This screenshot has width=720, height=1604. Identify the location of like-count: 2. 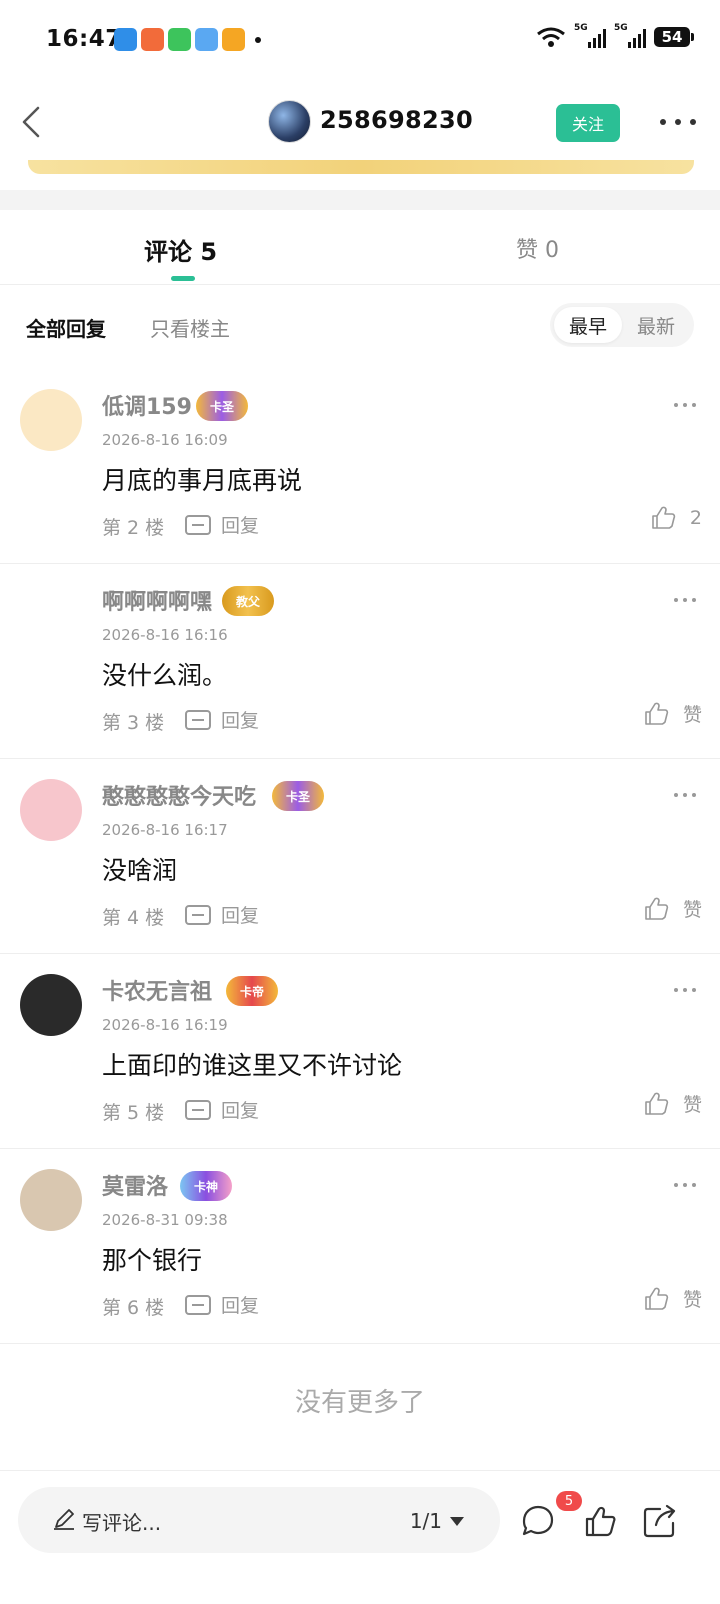
(695, 518).